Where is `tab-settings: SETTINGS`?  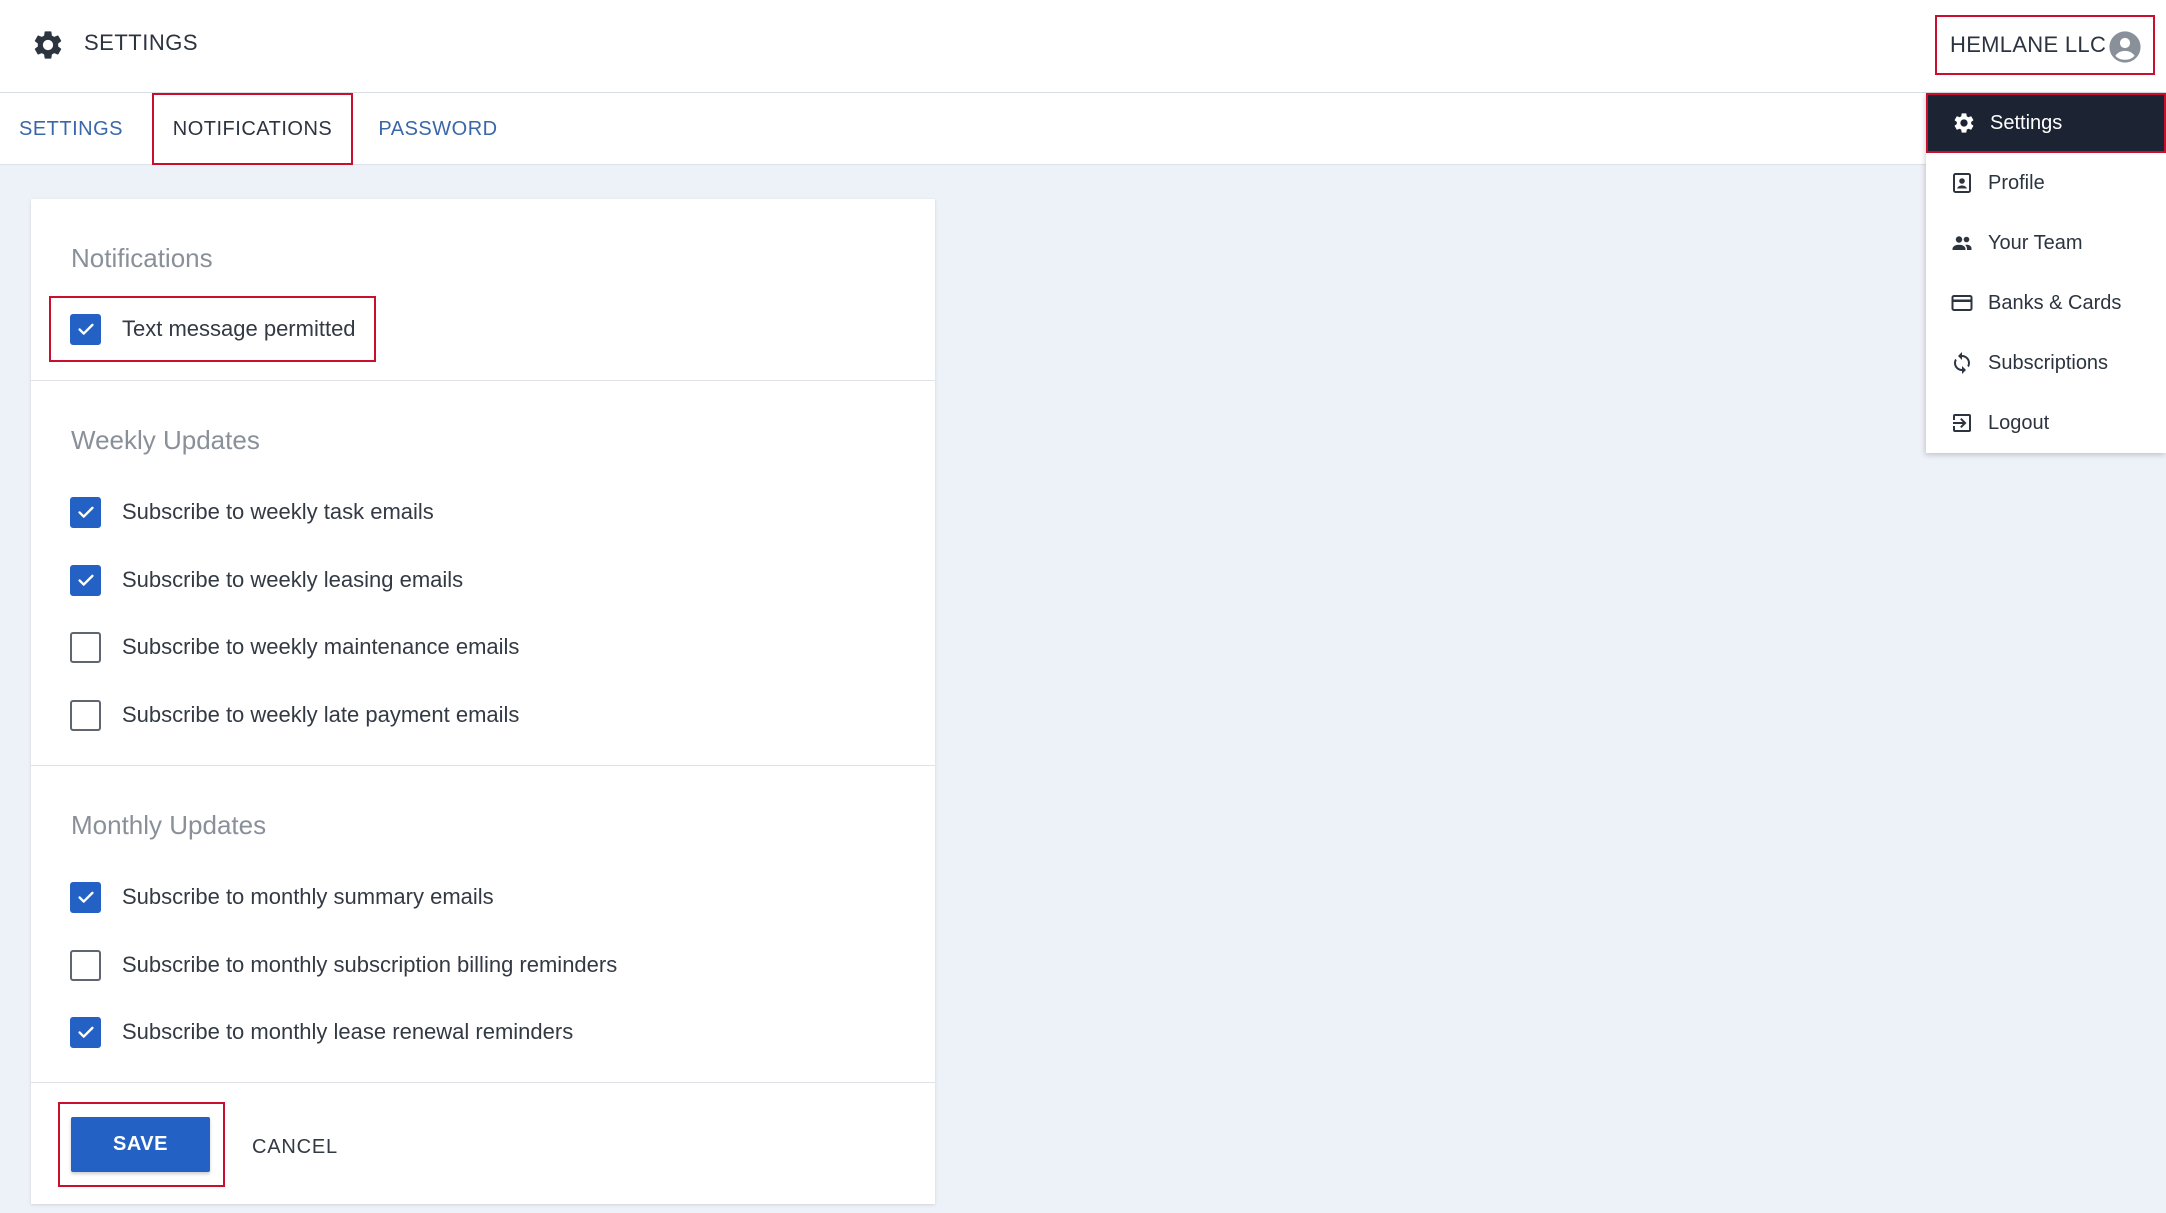
tab-settings: SETTINGS is located at coordinates (71, 129).